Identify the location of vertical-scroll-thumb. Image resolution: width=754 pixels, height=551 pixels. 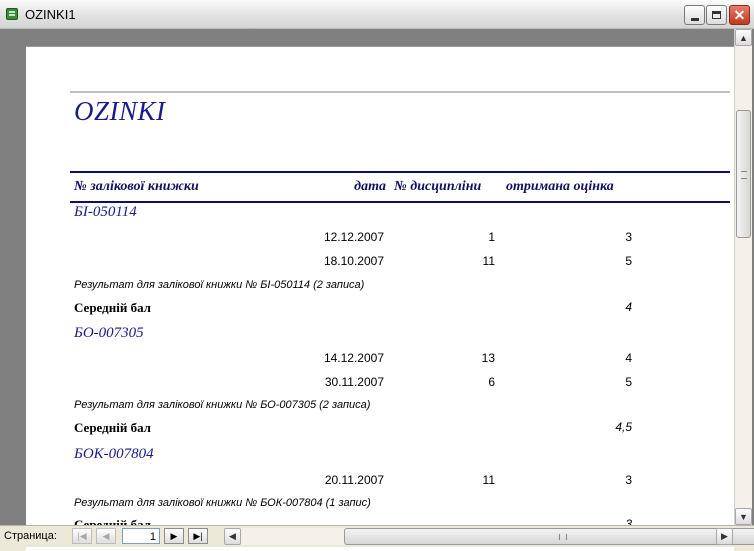
(743, 174).